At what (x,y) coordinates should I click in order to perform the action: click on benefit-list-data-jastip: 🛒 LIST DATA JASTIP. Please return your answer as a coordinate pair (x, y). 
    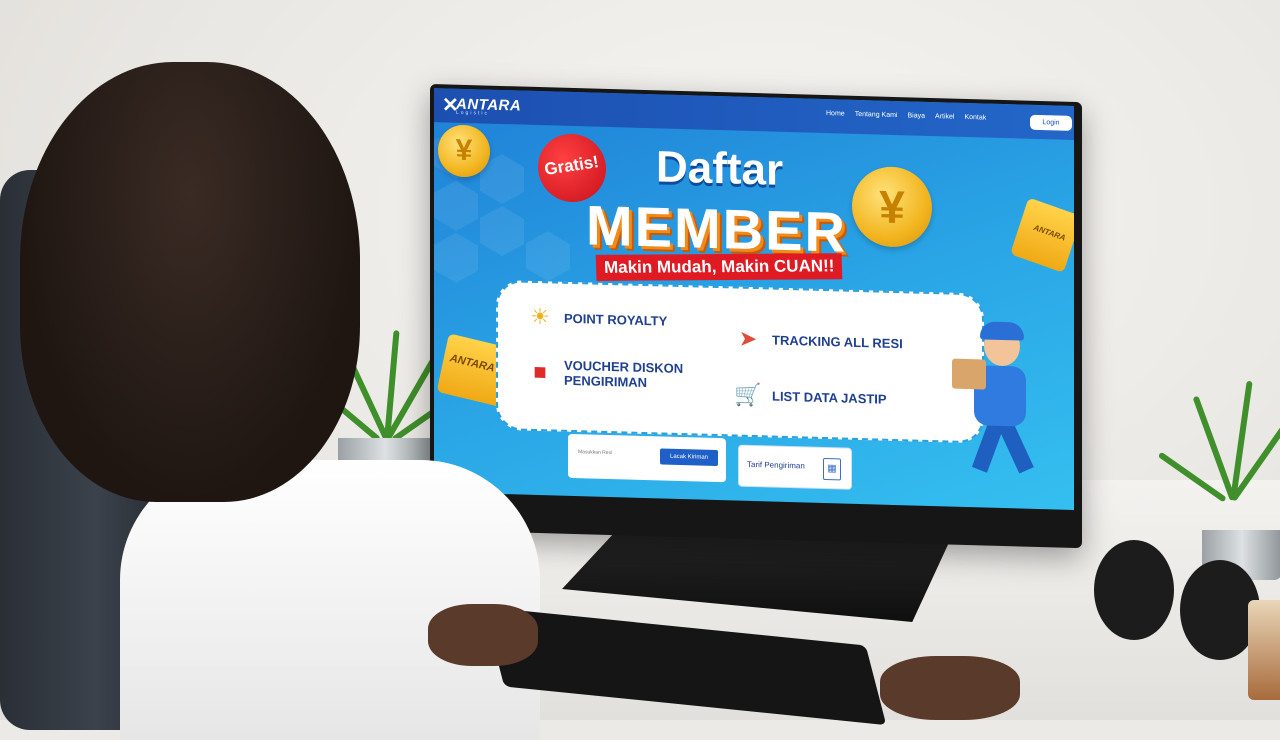
    Looking at the image, I should click on (843, 397).